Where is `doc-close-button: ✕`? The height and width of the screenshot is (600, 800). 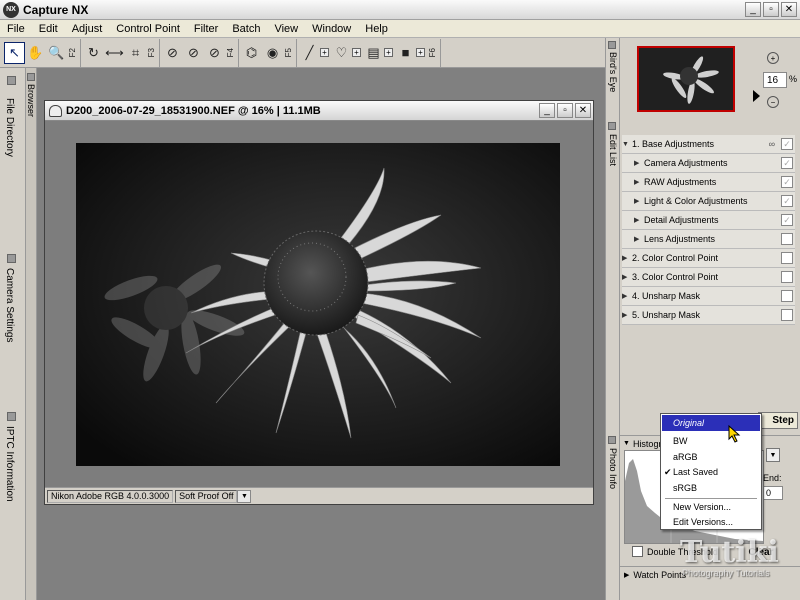 doc-close-button: ✕ is located at coordinates (583, 110).